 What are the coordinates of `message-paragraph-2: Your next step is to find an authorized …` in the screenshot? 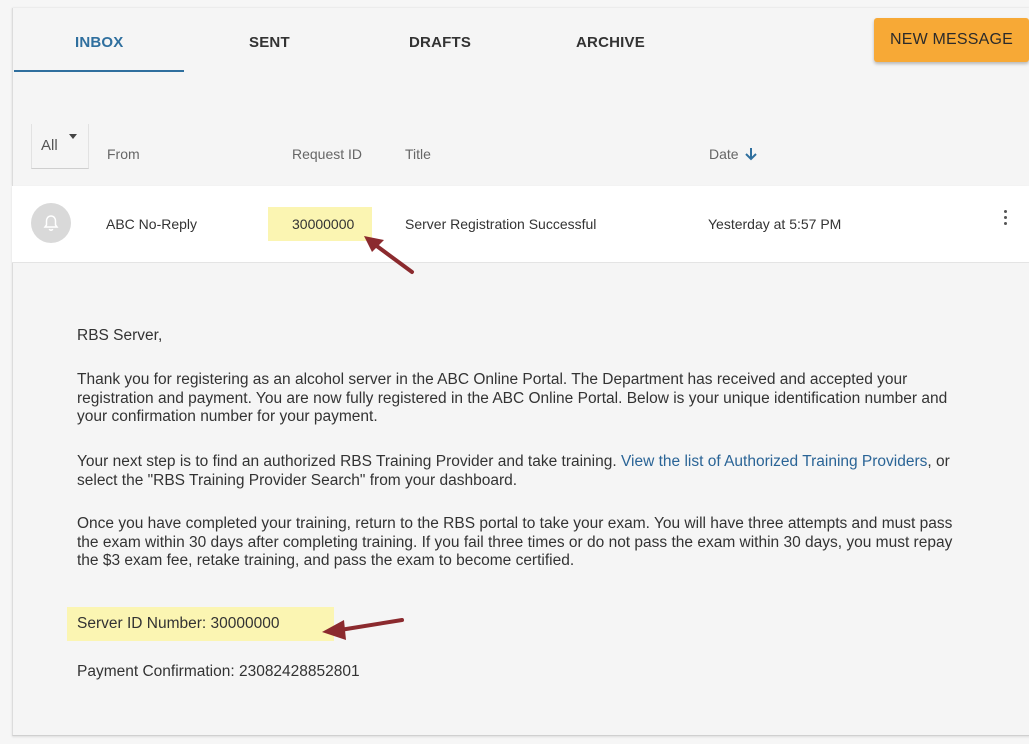 It's located at (517, 471).